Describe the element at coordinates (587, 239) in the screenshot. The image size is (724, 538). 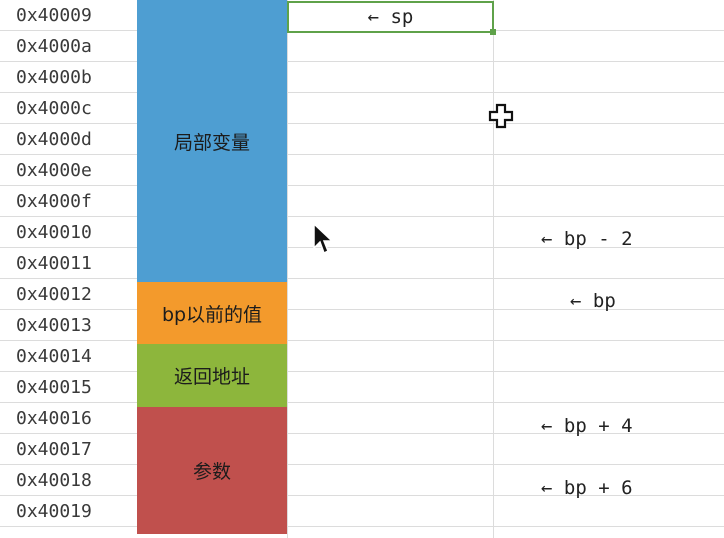
I see `bp-minus-2-label: ← bp - 2` at that location.